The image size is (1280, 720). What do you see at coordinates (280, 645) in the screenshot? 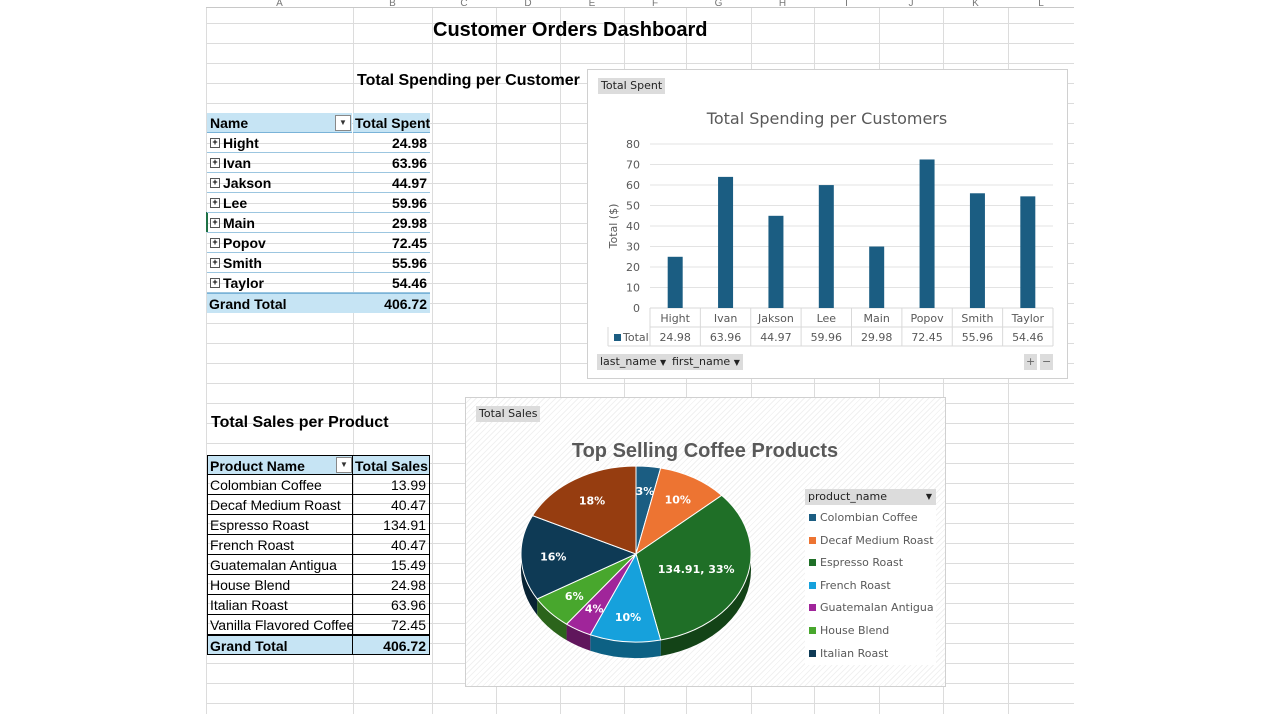
I see `product-grand-total-label: Grand Total` at bounding box center [280, 645].